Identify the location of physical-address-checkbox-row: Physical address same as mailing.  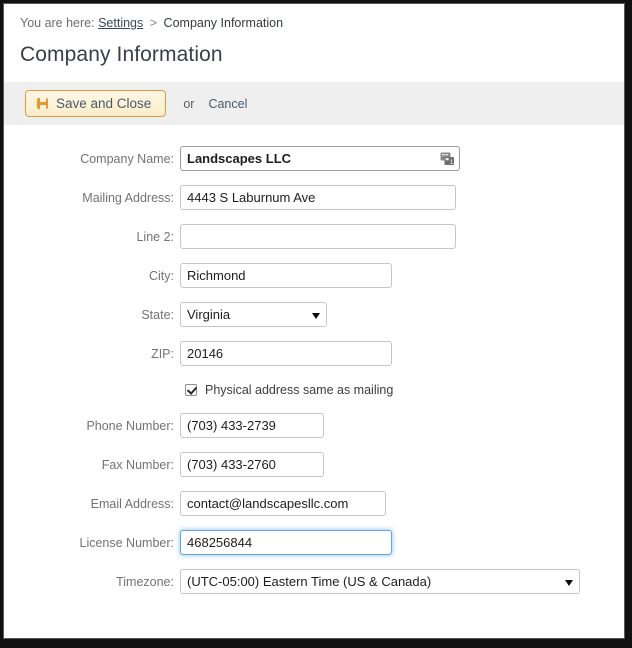
(314, 389).